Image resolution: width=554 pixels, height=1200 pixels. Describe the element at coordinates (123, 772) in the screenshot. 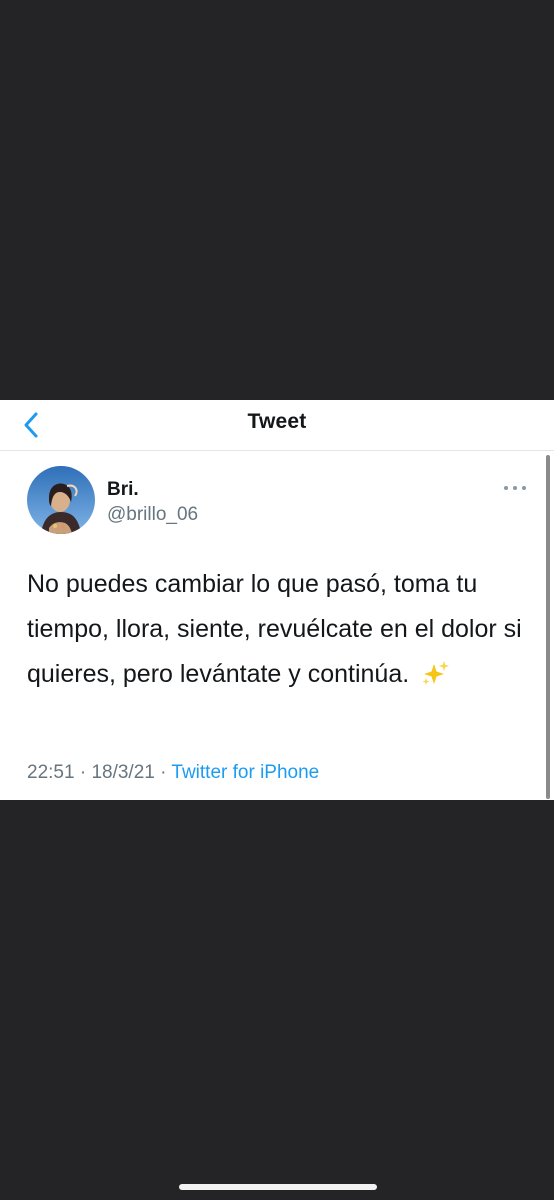

I see `tweet-date: 18/3/21` at that location.